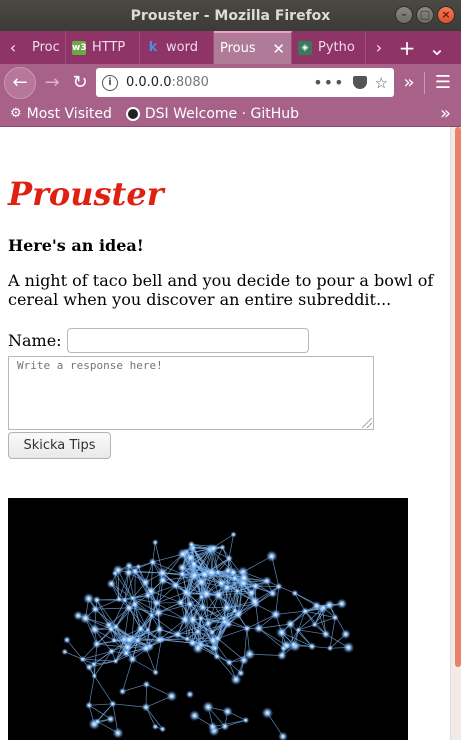  I want to click on back-button: ←, so click(20, 82).